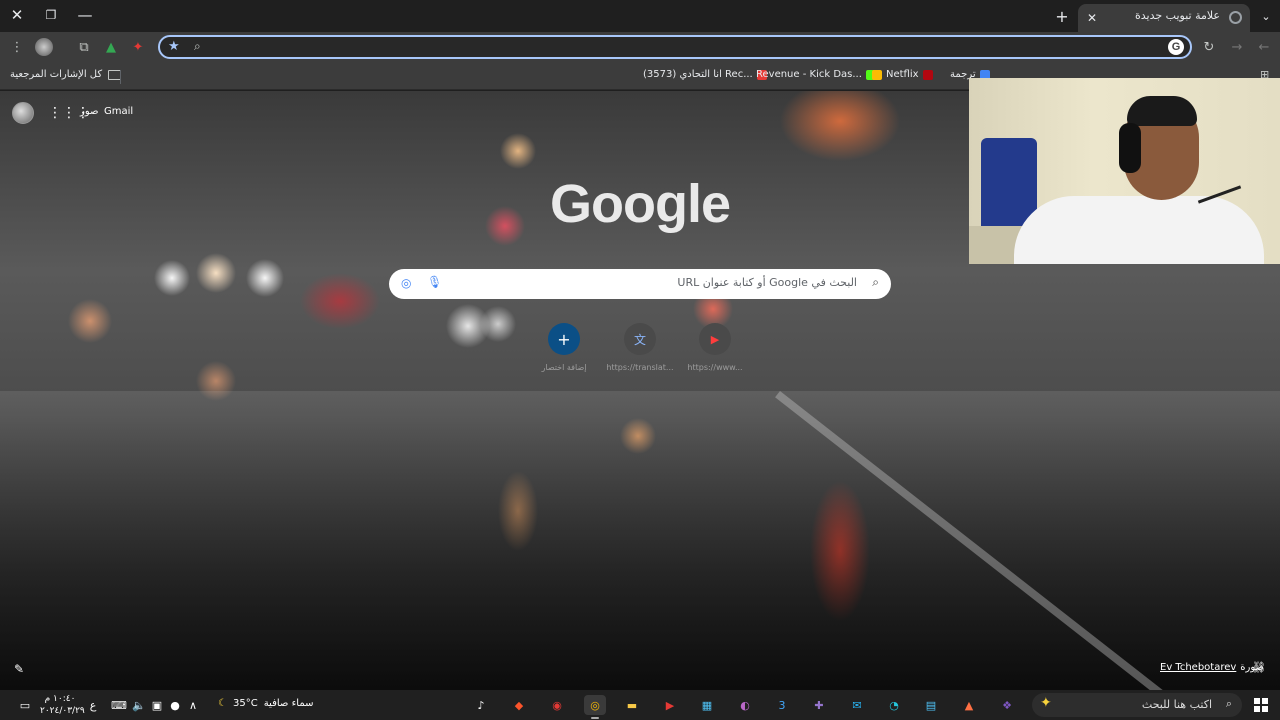 The width and height of the screenshot is (1280, 720). What do you see at coordinates (1209, 47) in the screenshot?
I see `reload-icon: ↻` at bounding box center [1209, 47].